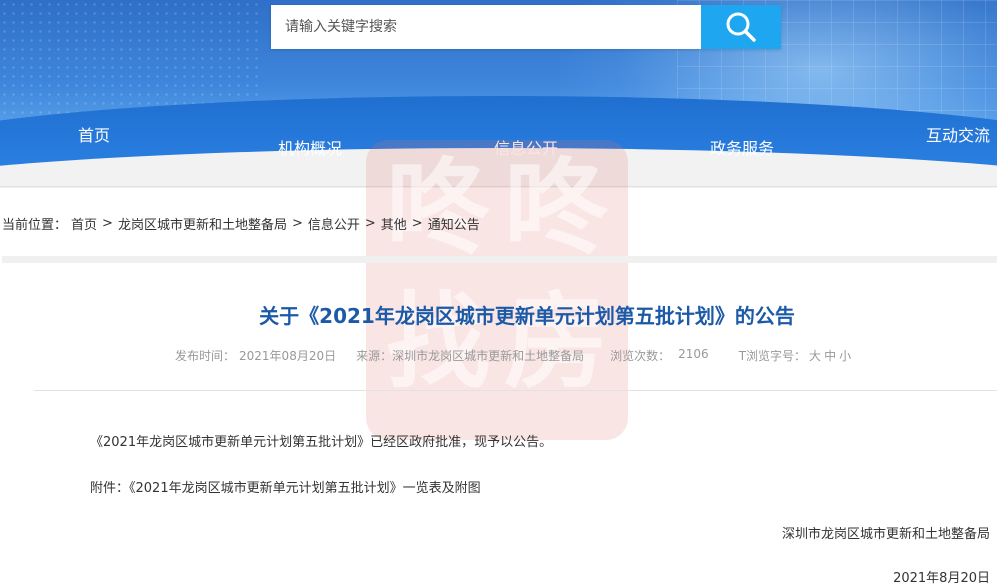  What do you see at coordinates (486, 27) in the screenshot?
I see `search-input` at bounding box center [486, 27].